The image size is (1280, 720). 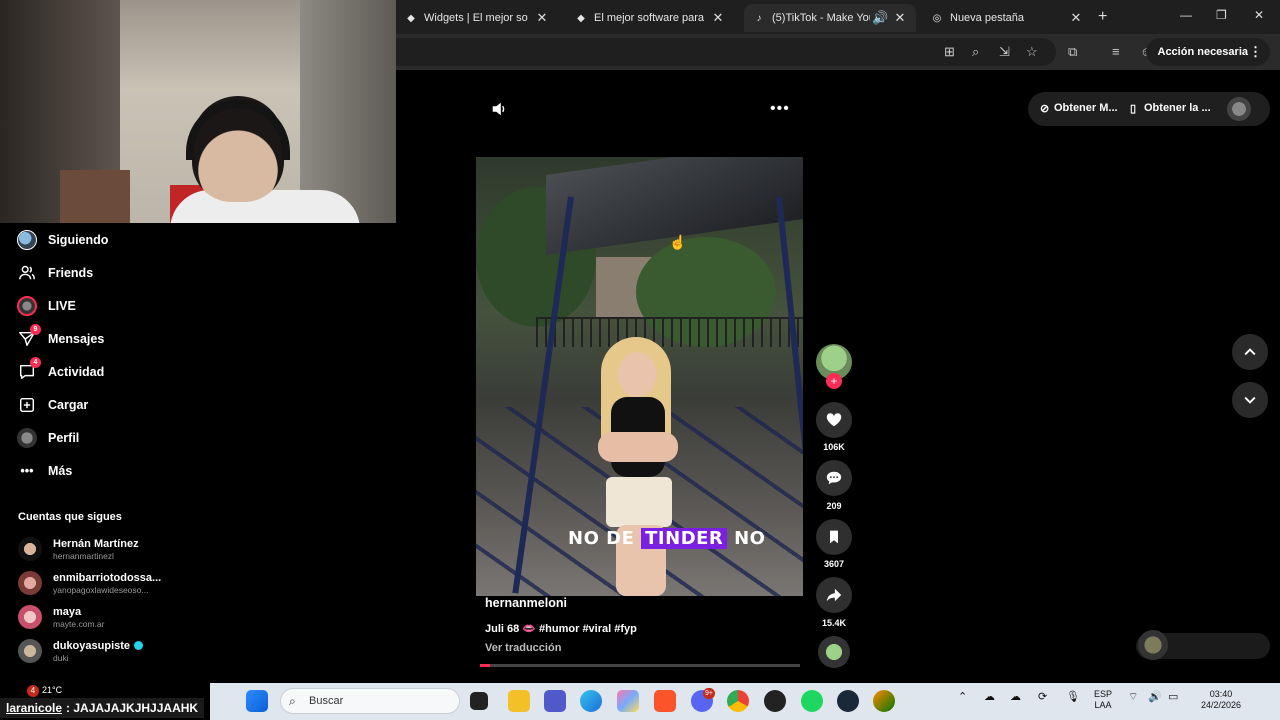 I want to click on clock-date: 24/2/2026, so click(x=1221, y=705).